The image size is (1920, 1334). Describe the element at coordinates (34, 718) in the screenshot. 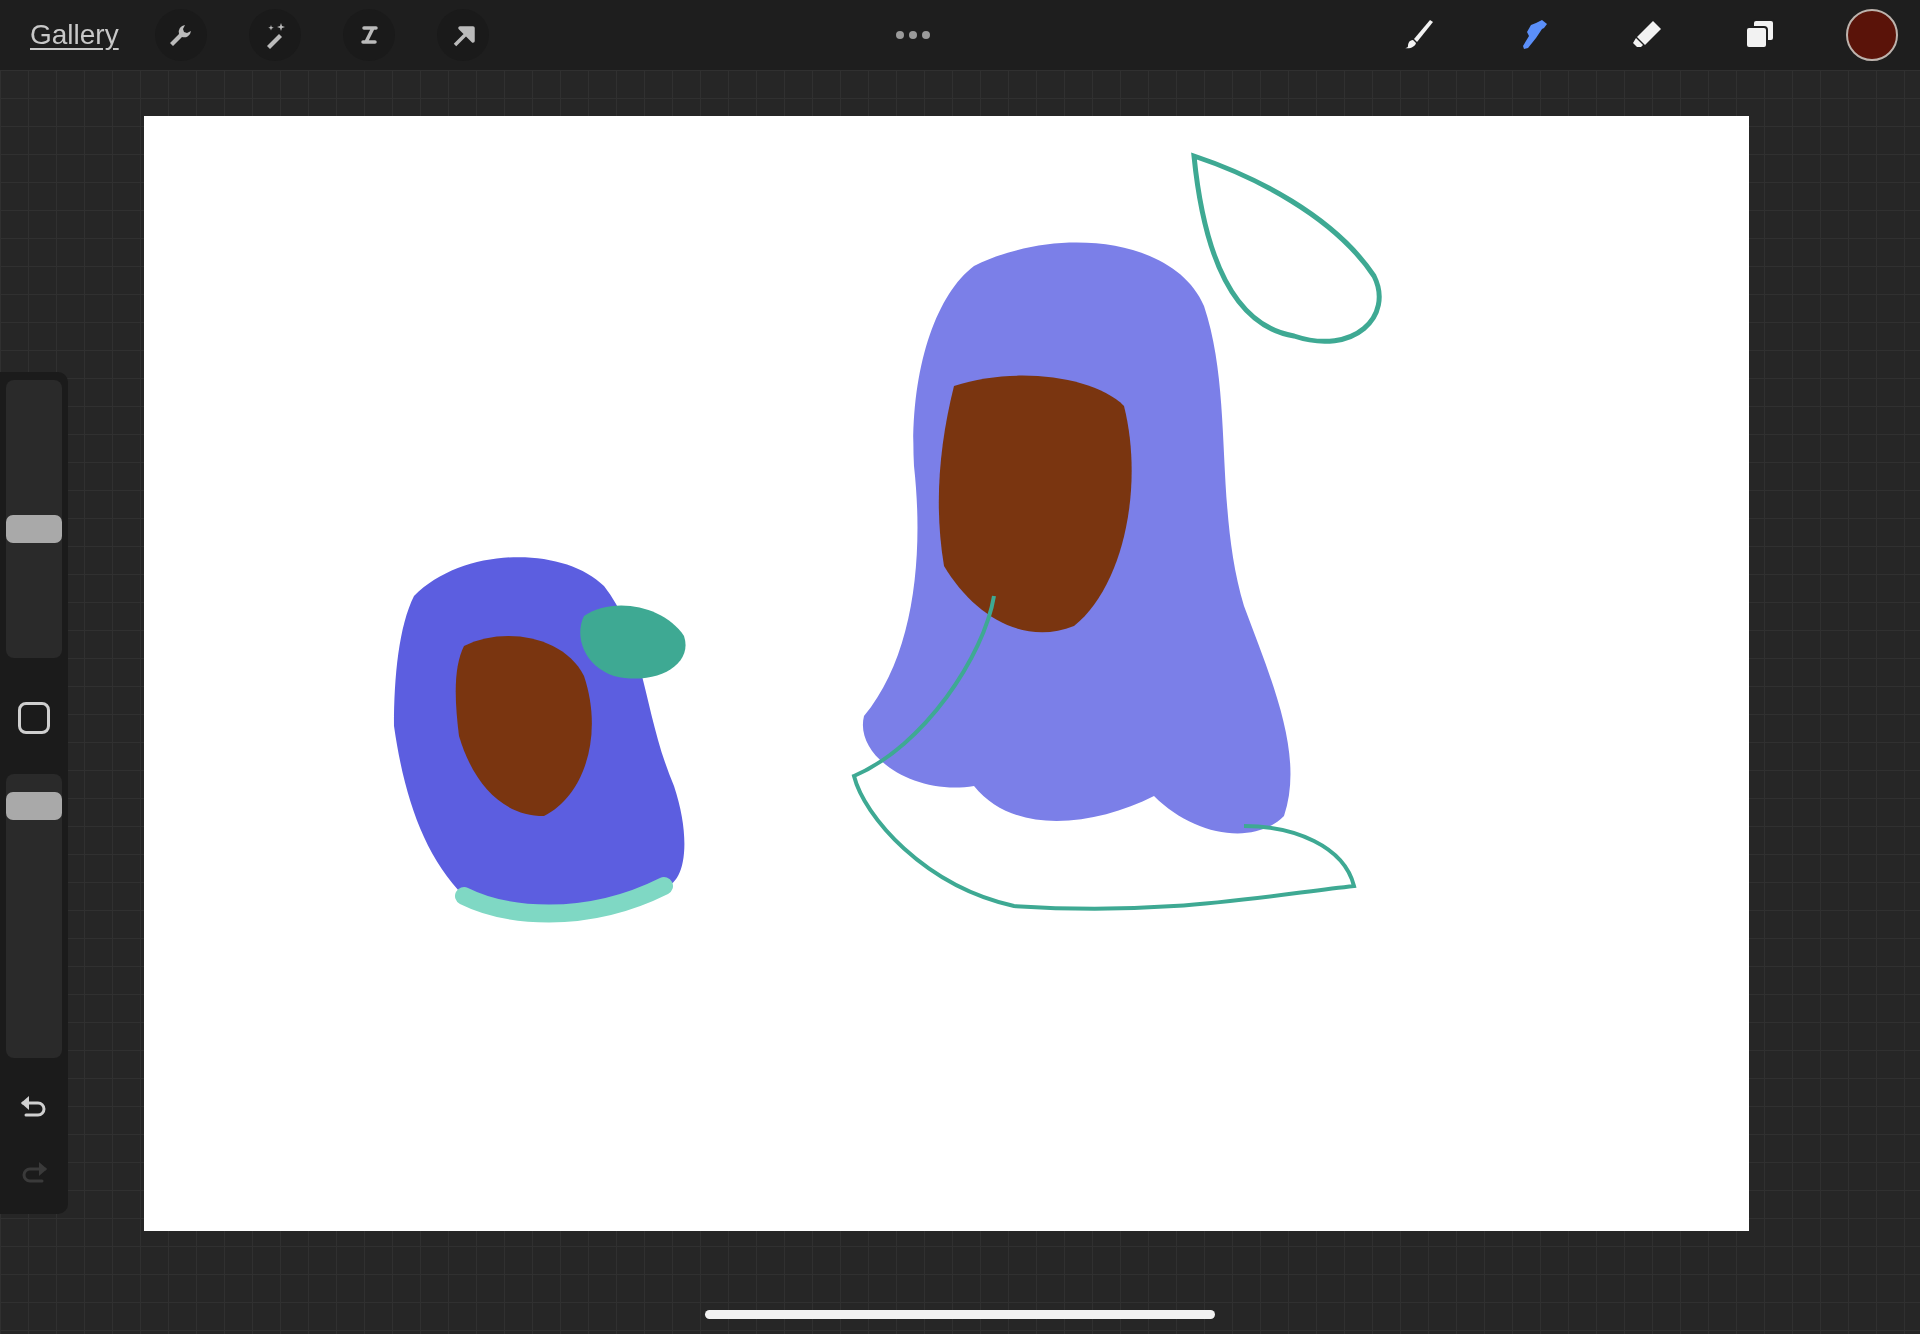

I see `modify-button` at that location.